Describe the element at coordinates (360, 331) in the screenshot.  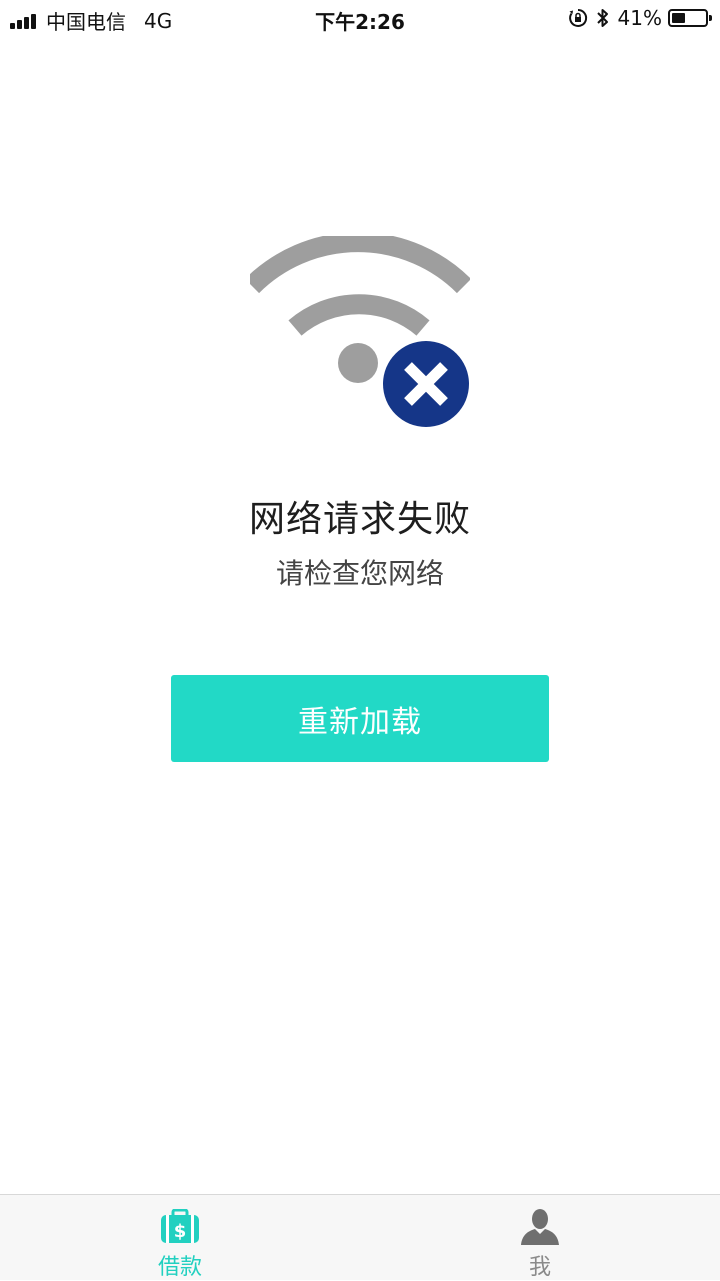
I see `wifi-error-icon` at that location.